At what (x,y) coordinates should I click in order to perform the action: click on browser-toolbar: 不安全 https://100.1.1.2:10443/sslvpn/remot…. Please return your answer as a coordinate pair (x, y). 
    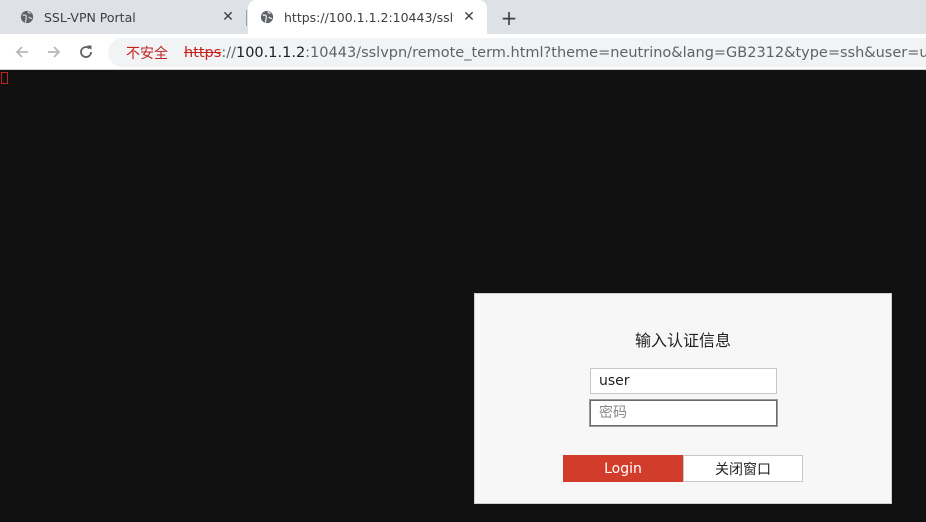
    Looking at the image, I should click on (463, 52).